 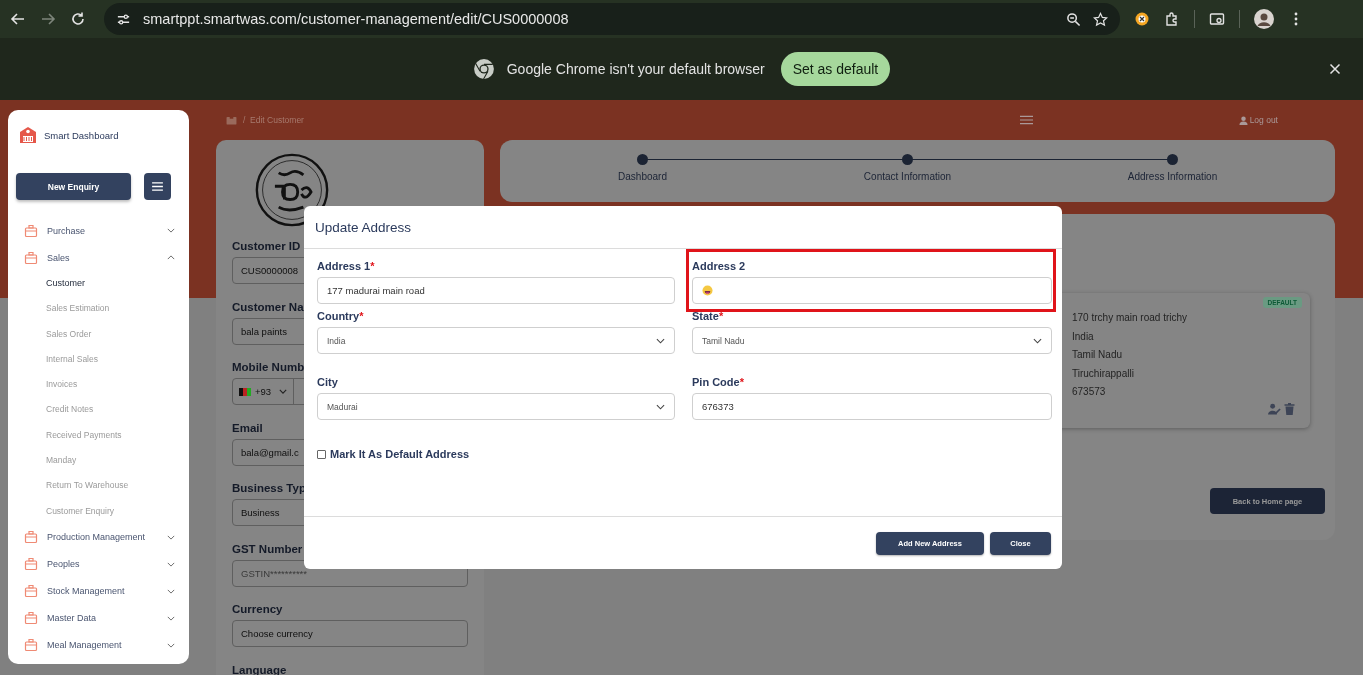 What do you see at coordinates (1335, 69) in the screenshot?
I see `close-icon` at bounding box center [1335, 69].